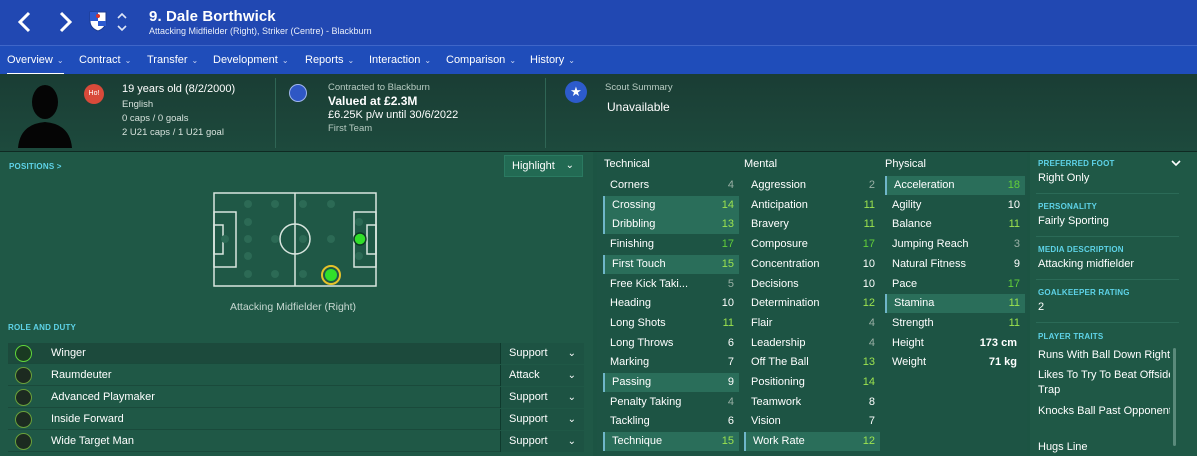 Image resolution: width=1197 pixels, height=456 pixels. Describe the element at coordinates (671, 303) in the screenshot. I see `attribute-row: Heading 10` at that location.